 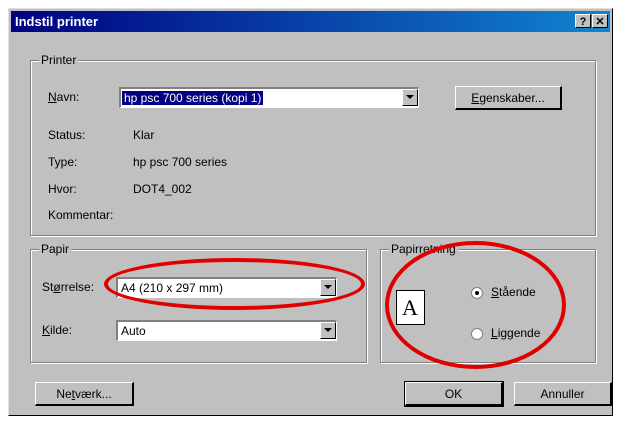 What do you see at coordinates (133, 331) in the screenshot?
I see `paper-source-value: Auto` at bounding box center [133, 331].